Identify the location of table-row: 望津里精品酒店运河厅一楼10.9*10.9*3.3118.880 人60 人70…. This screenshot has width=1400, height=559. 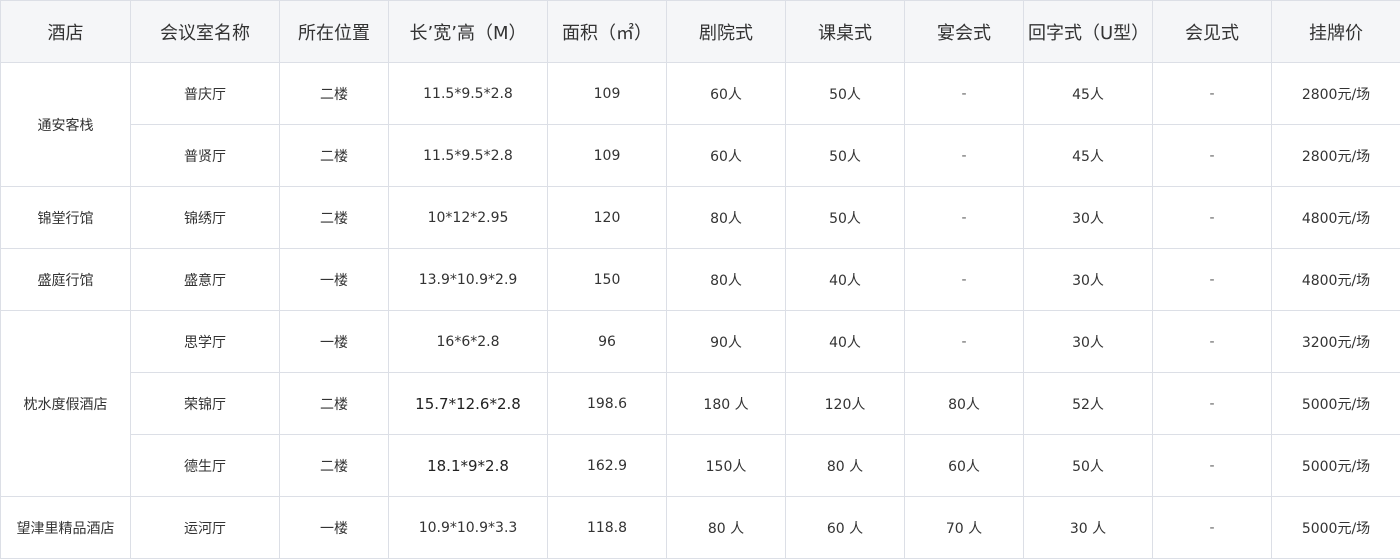
(700, 528).